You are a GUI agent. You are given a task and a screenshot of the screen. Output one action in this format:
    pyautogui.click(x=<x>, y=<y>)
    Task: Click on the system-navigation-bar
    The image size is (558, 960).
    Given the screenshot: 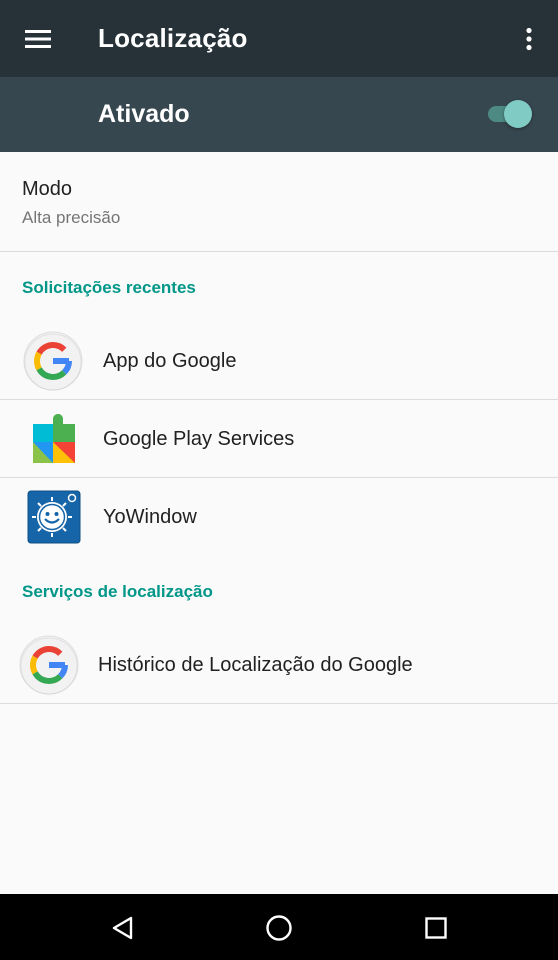 What is the action you would take?
    pyautogui.click(x=279, y=927)
    